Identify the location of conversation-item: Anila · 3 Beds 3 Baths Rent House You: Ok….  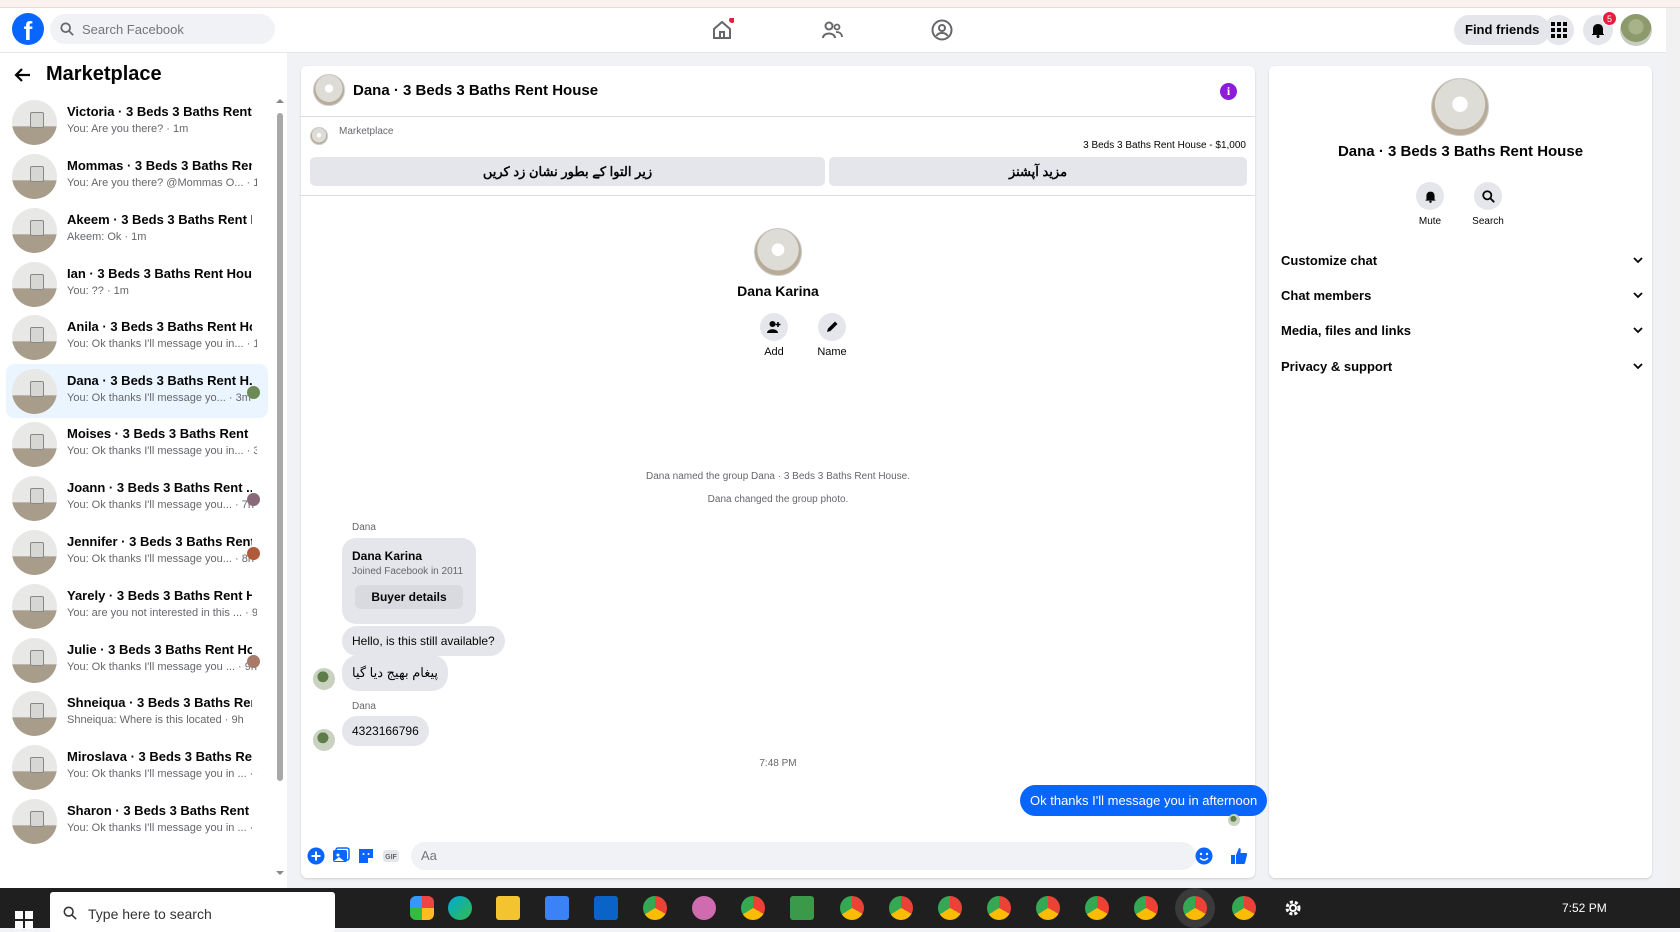
(137, 337).